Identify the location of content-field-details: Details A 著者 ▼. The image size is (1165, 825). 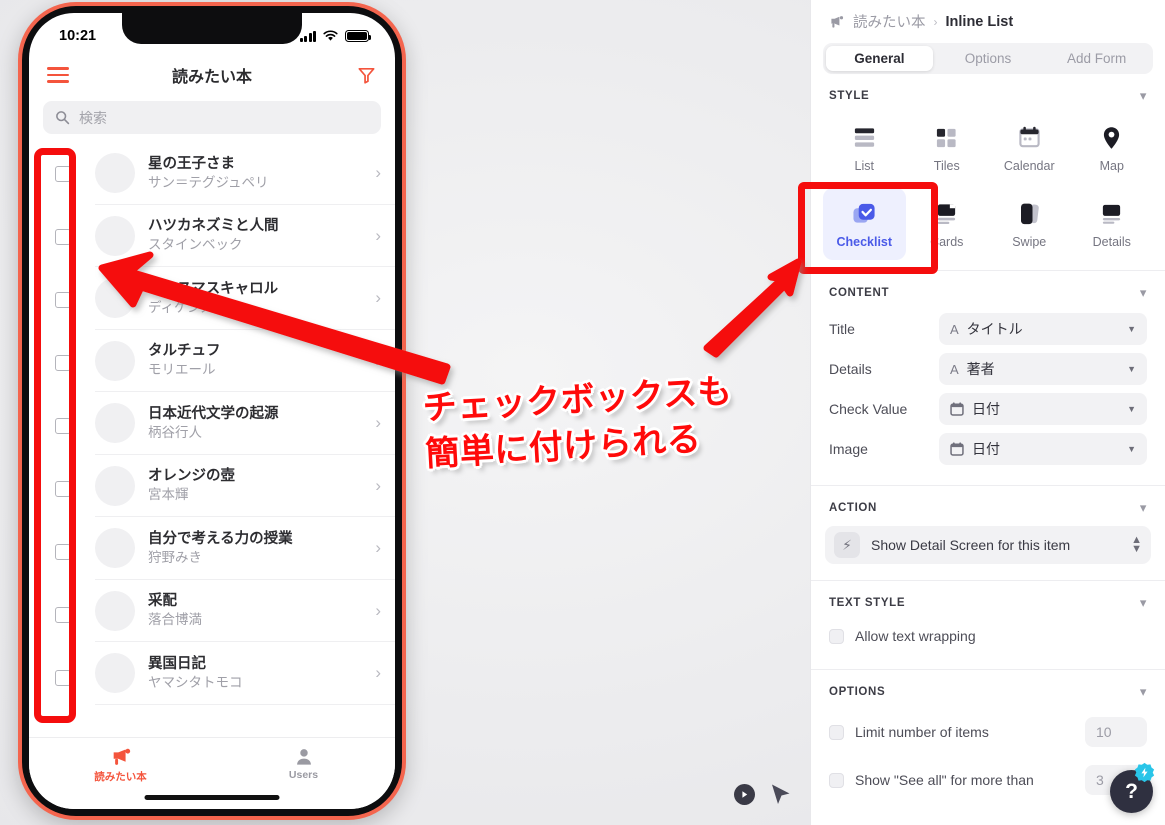
(988, 369).